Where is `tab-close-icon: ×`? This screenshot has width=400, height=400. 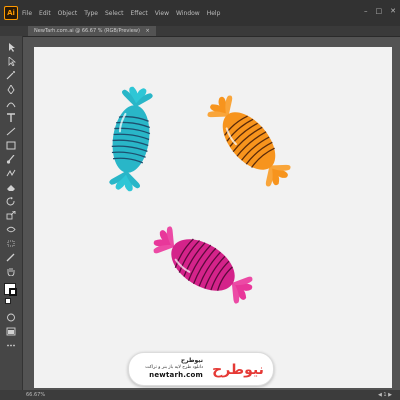 tab-close-icon: × is located at coordinates (148, 31).